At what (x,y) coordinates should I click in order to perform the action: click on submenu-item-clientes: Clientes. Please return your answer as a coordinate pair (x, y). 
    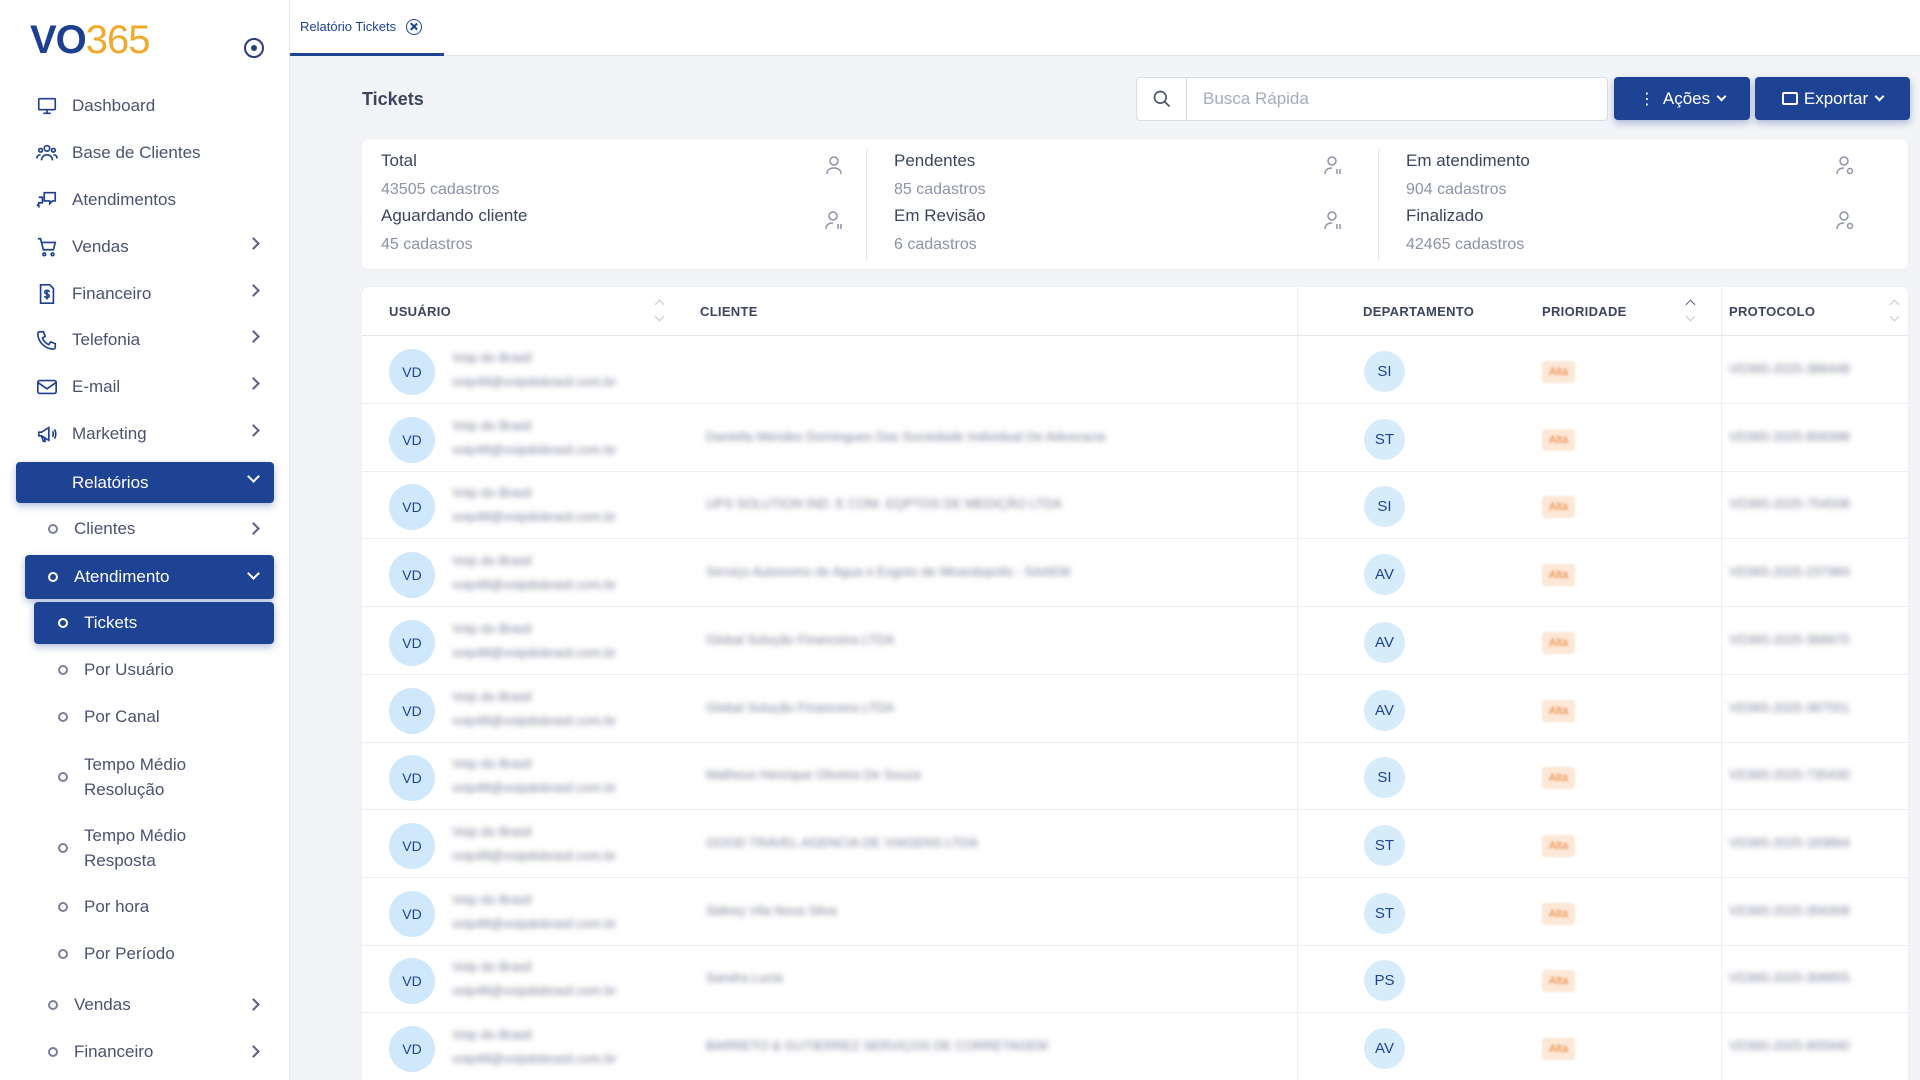
    Looking at the image, I should click on (161, 529).